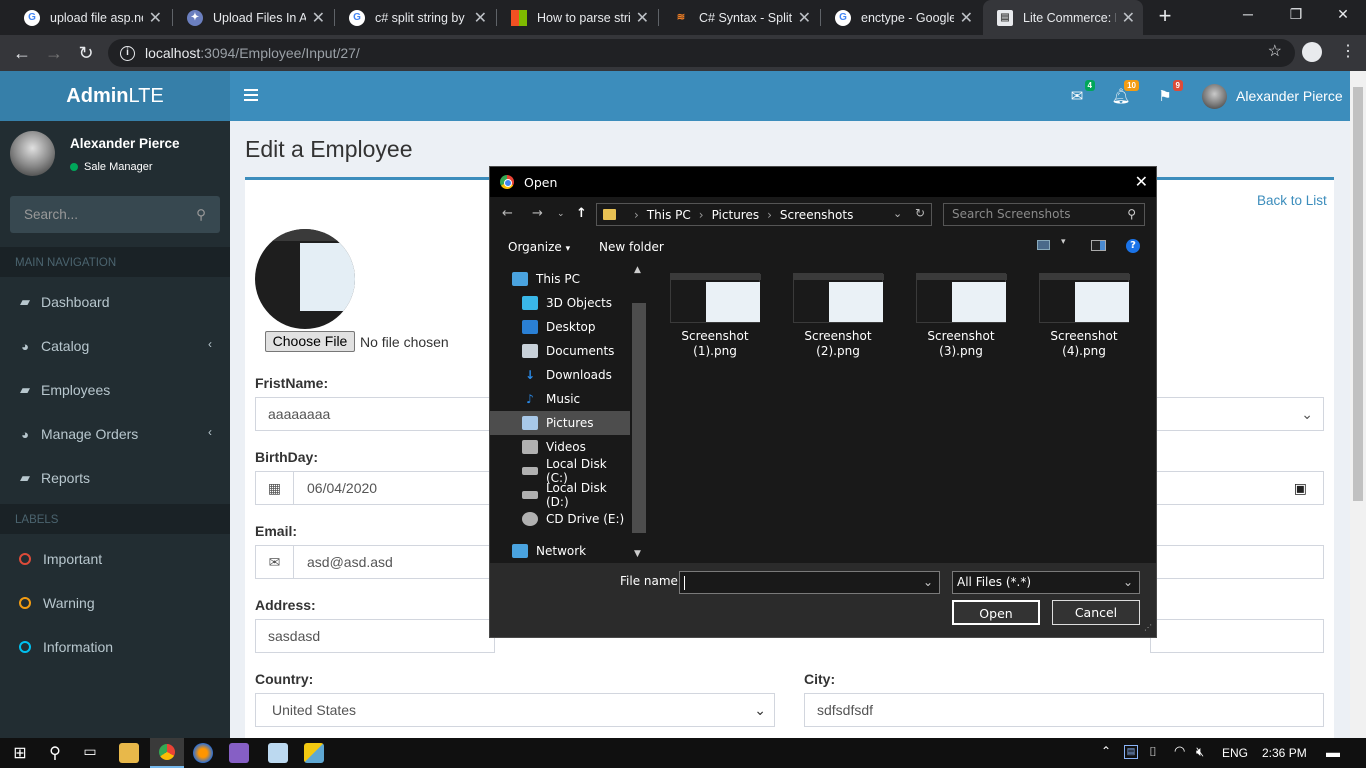 This screenshot has height=768, width=1366. What do you see at coordinates (961, 311) in the screenshot?
I see `file-item: Screenshot (3).png` at bounding box center [961, 311].